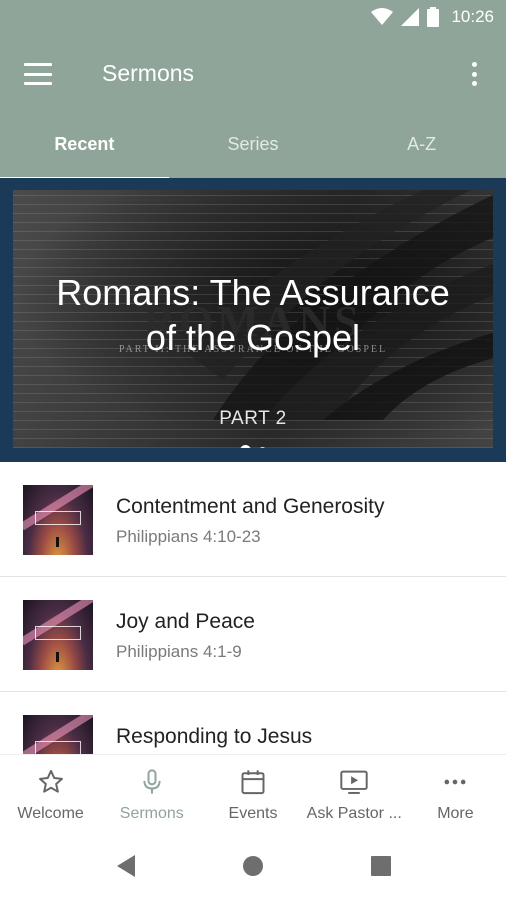  I want to click on more-vert-icon, so click(474, 74).